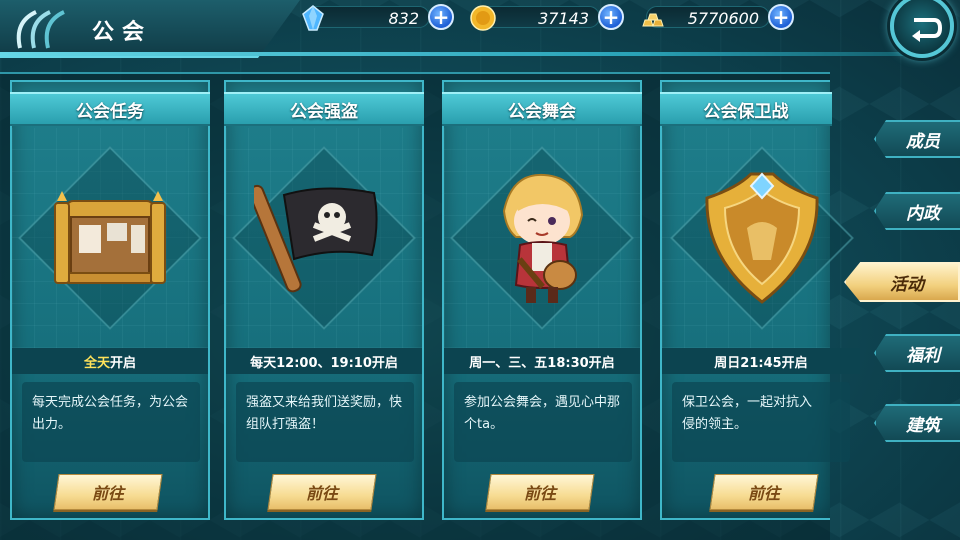 Image resolution: width=960 pixels, height=540 pixels. Describe the element at coordinates (122, 32) in the screenshot. I see `page-title: 公会` at that location.